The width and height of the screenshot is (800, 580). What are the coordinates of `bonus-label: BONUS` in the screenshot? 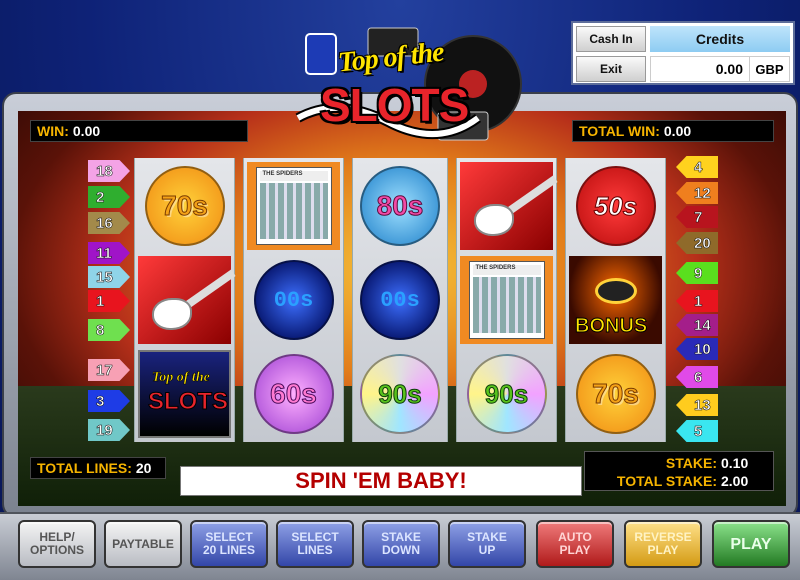 It's located at (611, 326).